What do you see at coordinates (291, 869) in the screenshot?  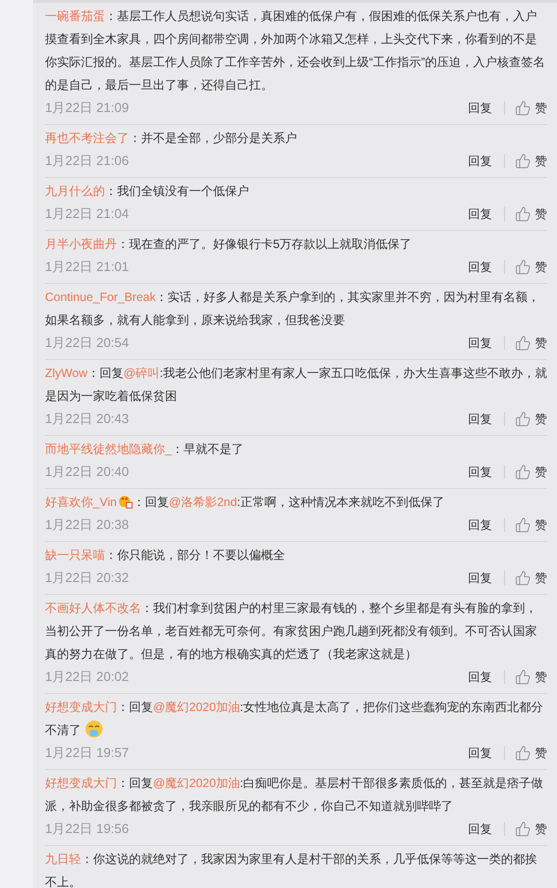 I see `comment-text: 九日轻：你这说的就绝对了，我家因为家里有人是村干部的关系，几乎低保等等这一类的都挨不上。` at bounding box center [291, 869].